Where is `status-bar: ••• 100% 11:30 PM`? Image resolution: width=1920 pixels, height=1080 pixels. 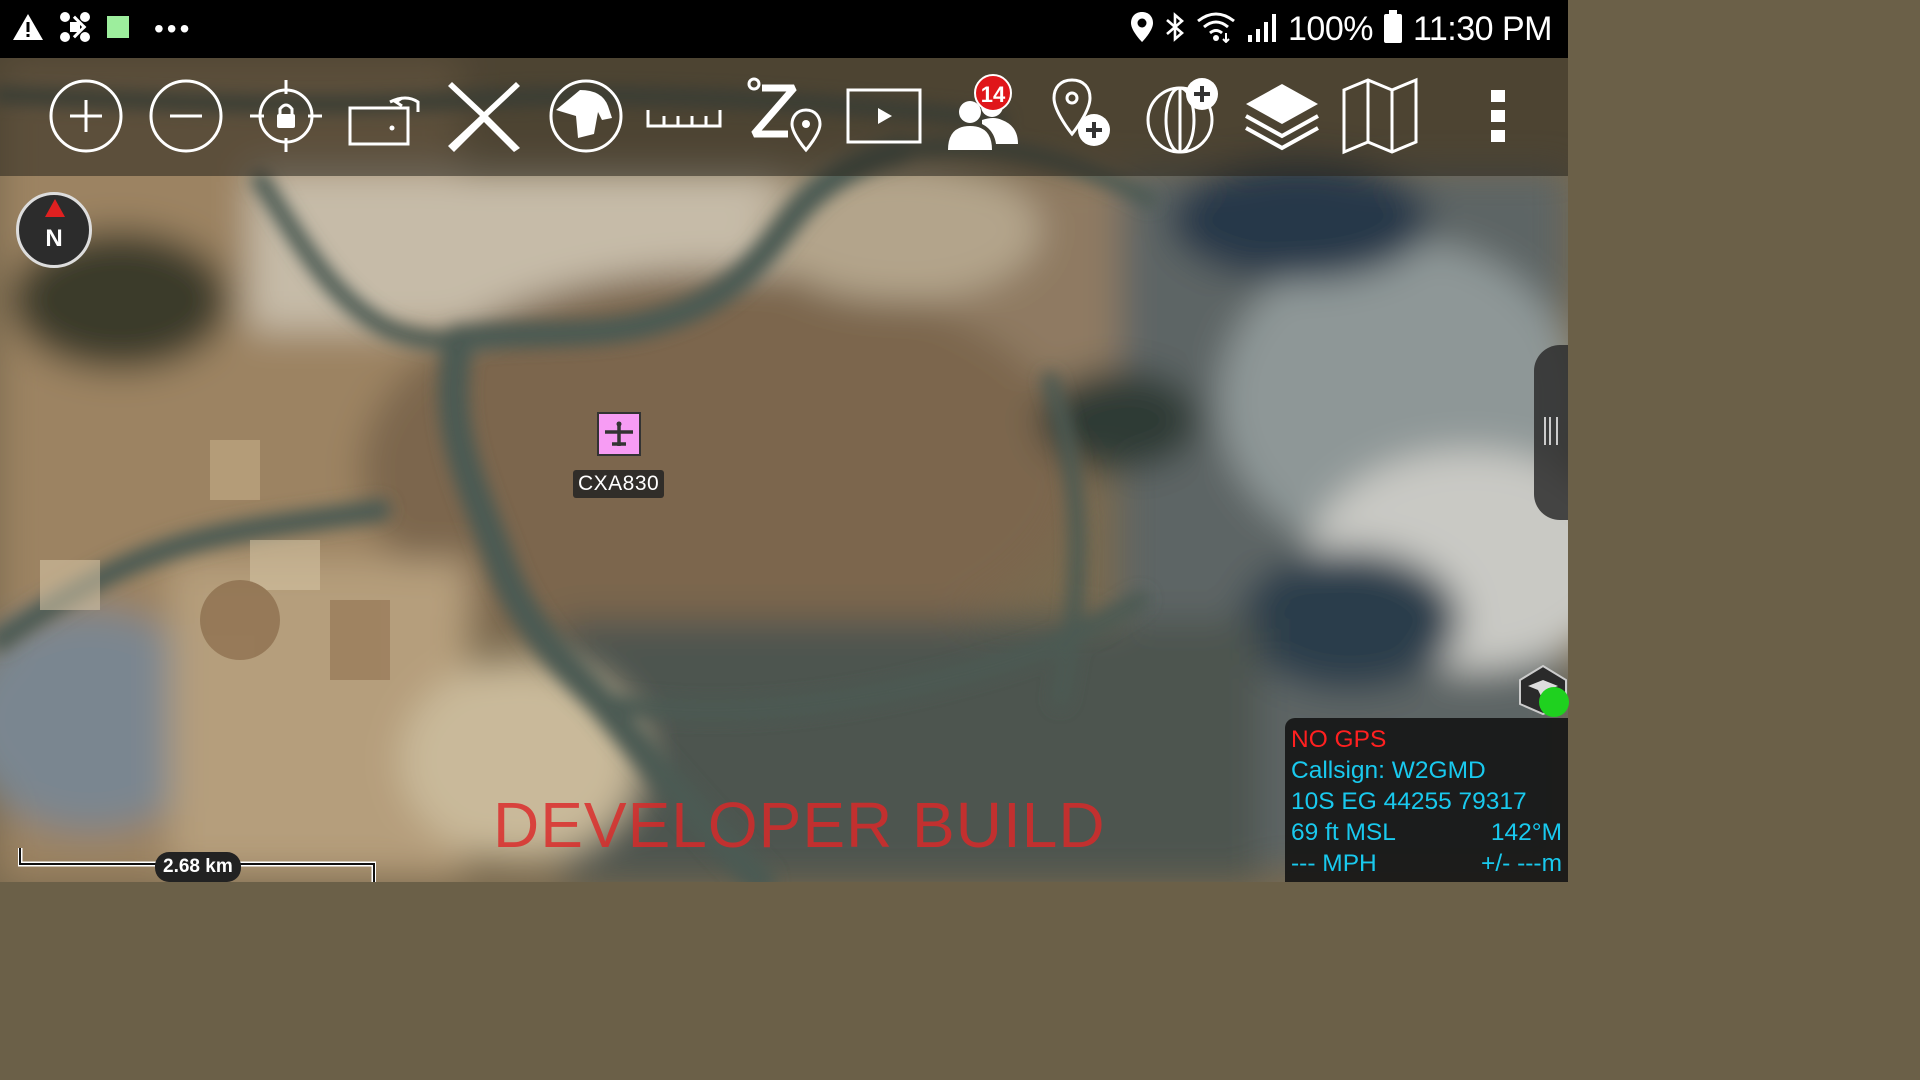 status-bar: ••• 100% 11:30 PM is located at coordinates (784, 29).